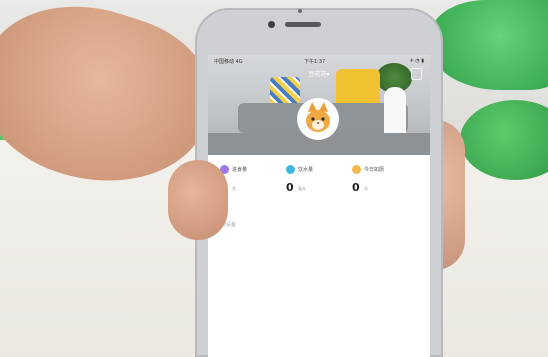 The width and height of the screenshot is (548, 357). Describe the element at coordinates (271, 24) in the screenshot. I see `front-camera` at that location.